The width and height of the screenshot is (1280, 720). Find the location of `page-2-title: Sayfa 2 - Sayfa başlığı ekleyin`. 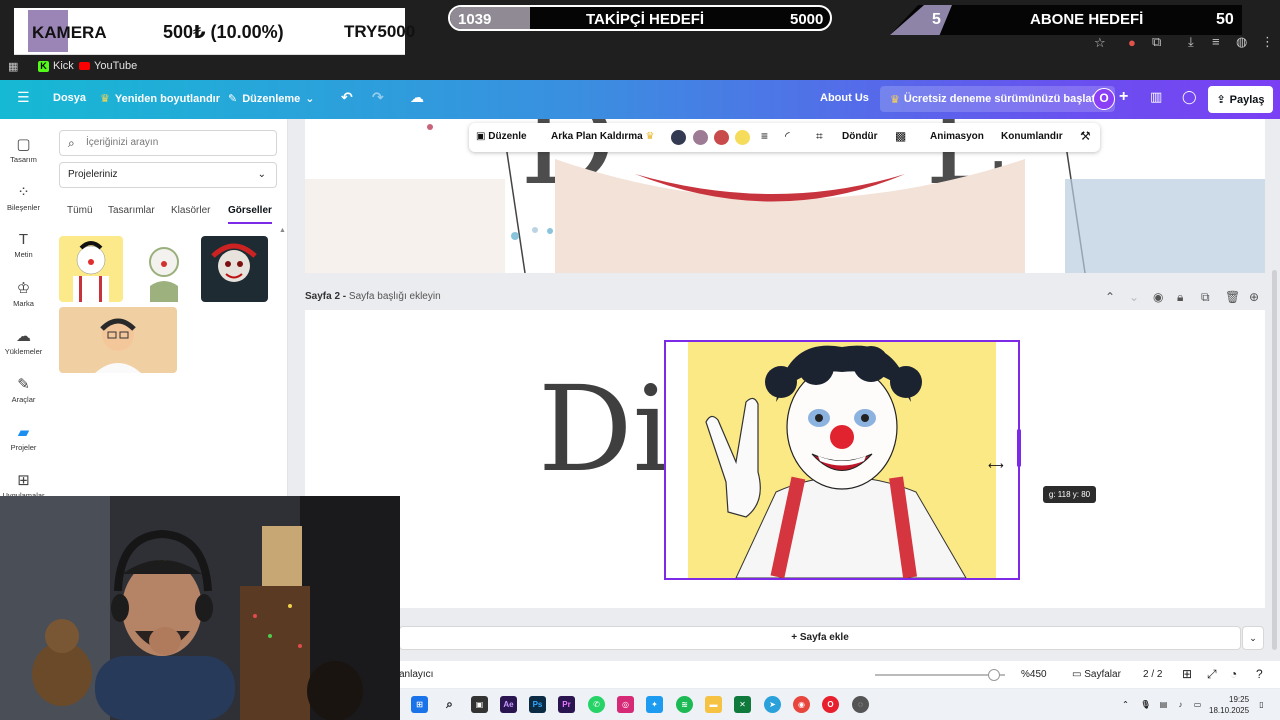

page-2-title: Sayfa 2 - Sayfa başlığı ekleyin is located at coordinates (373, 296).